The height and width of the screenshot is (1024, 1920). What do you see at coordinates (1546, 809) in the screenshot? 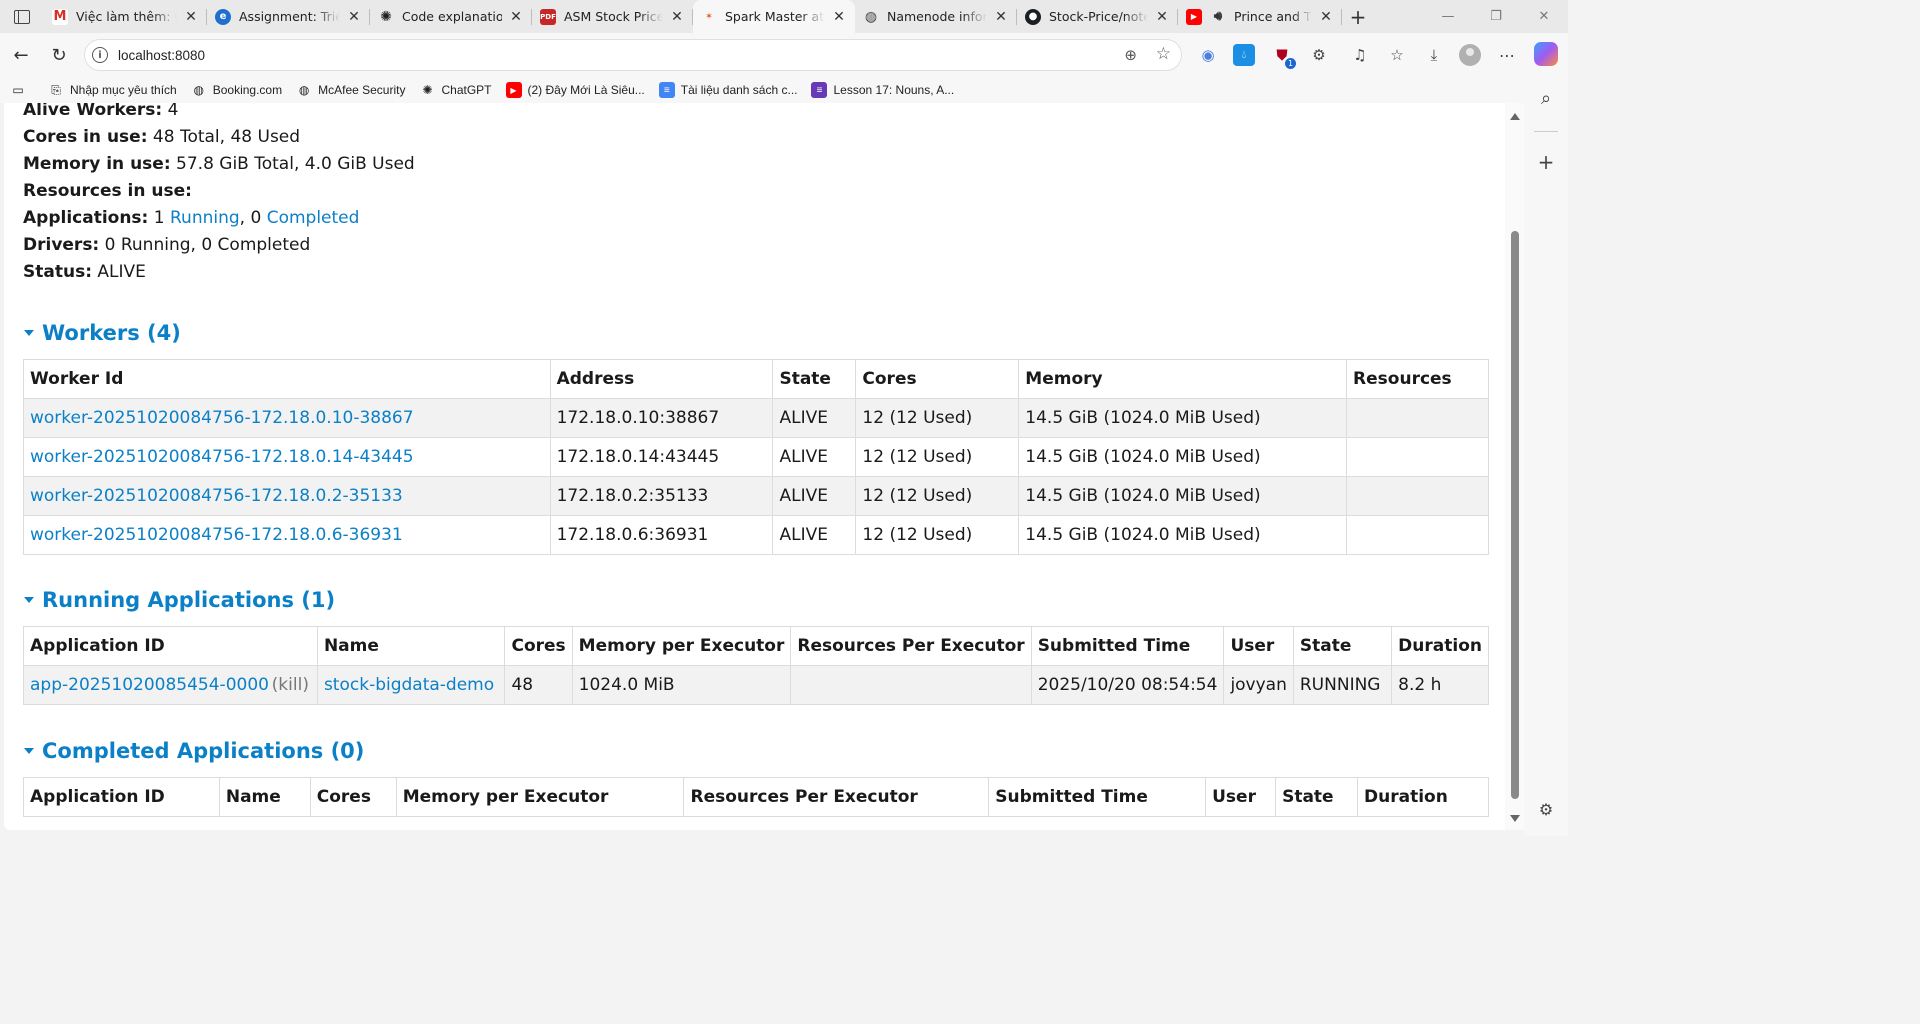
I see `settings-gear-icon: ⚙` at bounding box center [1546, 809].